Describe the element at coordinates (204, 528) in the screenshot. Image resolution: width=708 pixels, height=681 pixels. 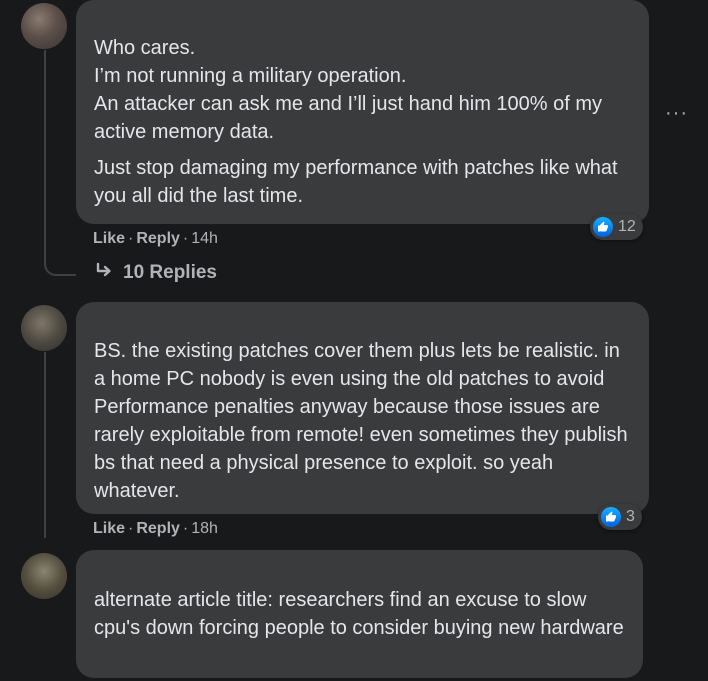
I see `timestamp: 18h` at that location.